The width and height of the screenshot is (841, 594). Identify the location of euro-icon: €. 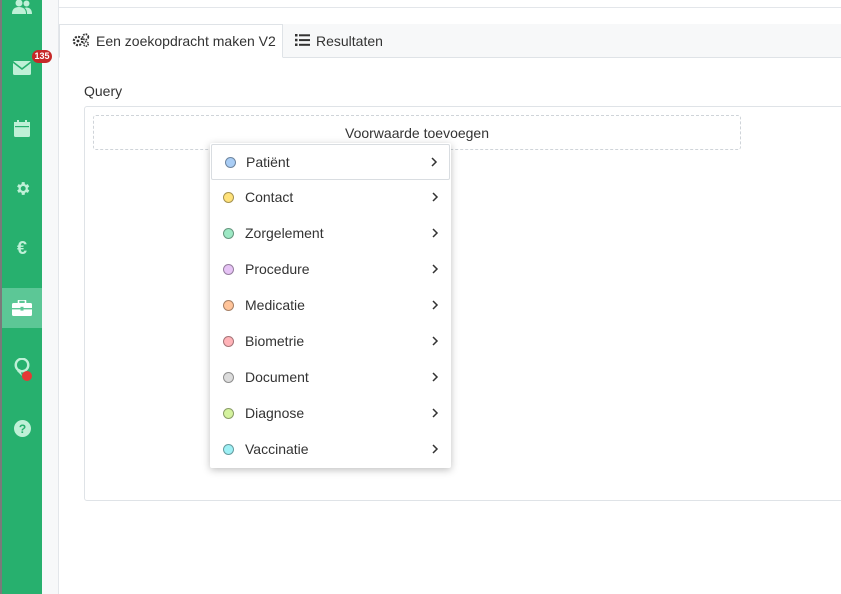
(21, 247).